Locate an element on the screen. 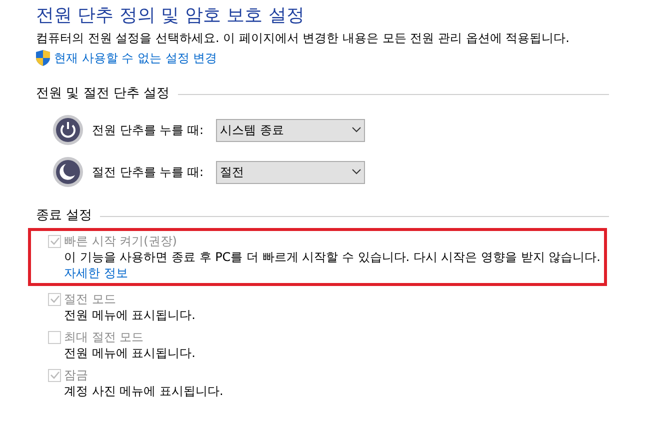  option-label: 잠금 is located at coordinates (76, 375).